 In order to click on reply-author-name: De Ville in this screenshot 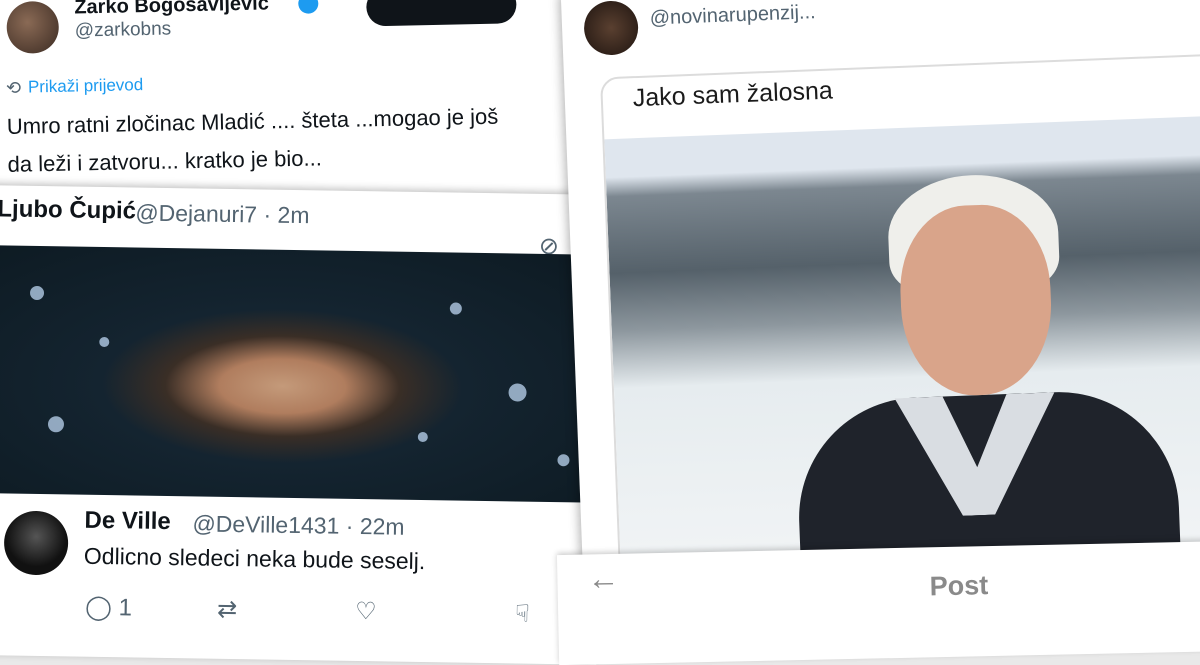, I will do `click(127, 521)`.